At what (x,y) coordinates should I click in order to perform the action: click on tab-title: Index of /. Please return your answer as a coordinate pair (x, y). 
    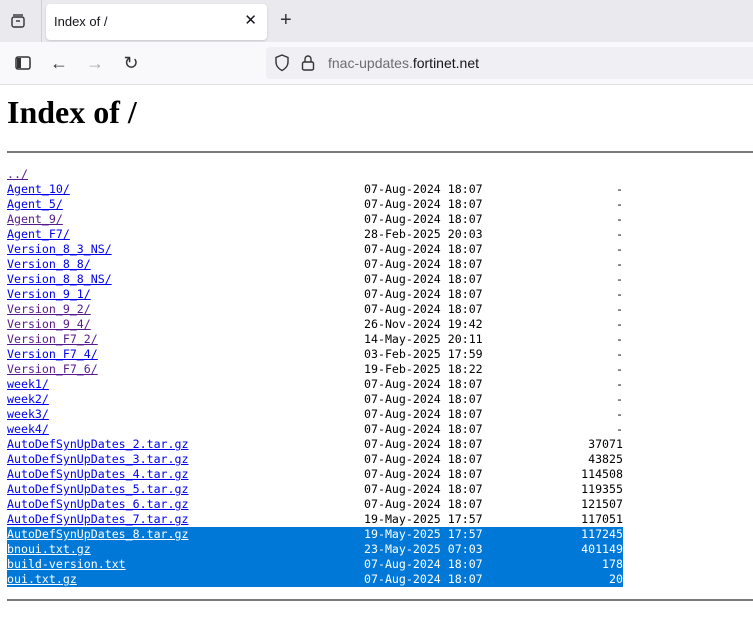
    Looking at the image, I should click on (81, 21).